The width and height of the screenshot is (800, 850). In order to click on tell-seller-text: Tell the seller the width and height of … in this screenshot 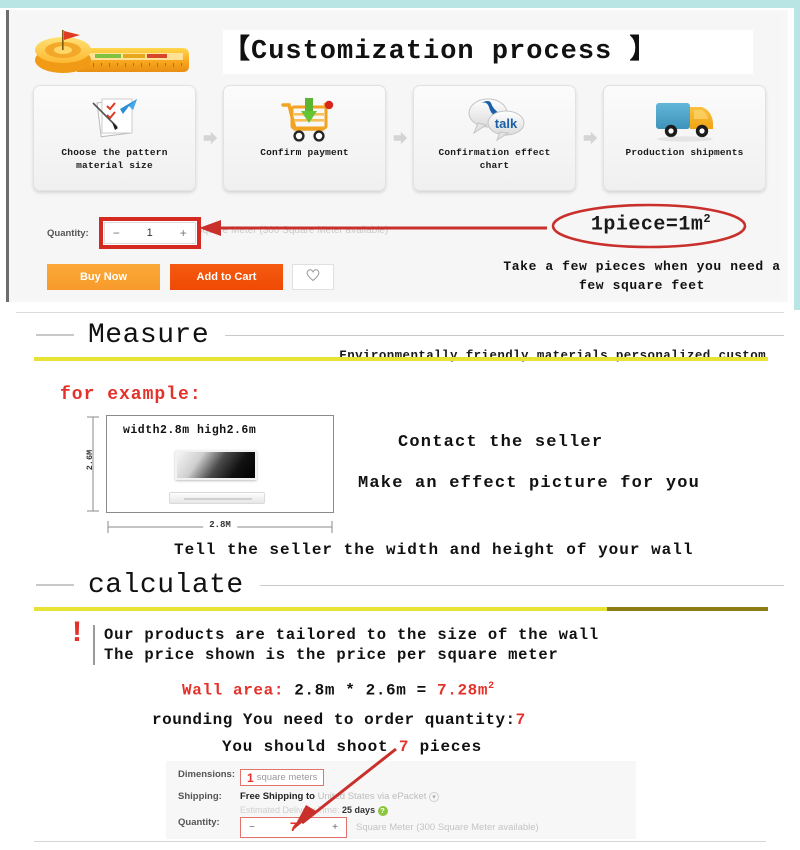, I will do `click(434, 550)`.